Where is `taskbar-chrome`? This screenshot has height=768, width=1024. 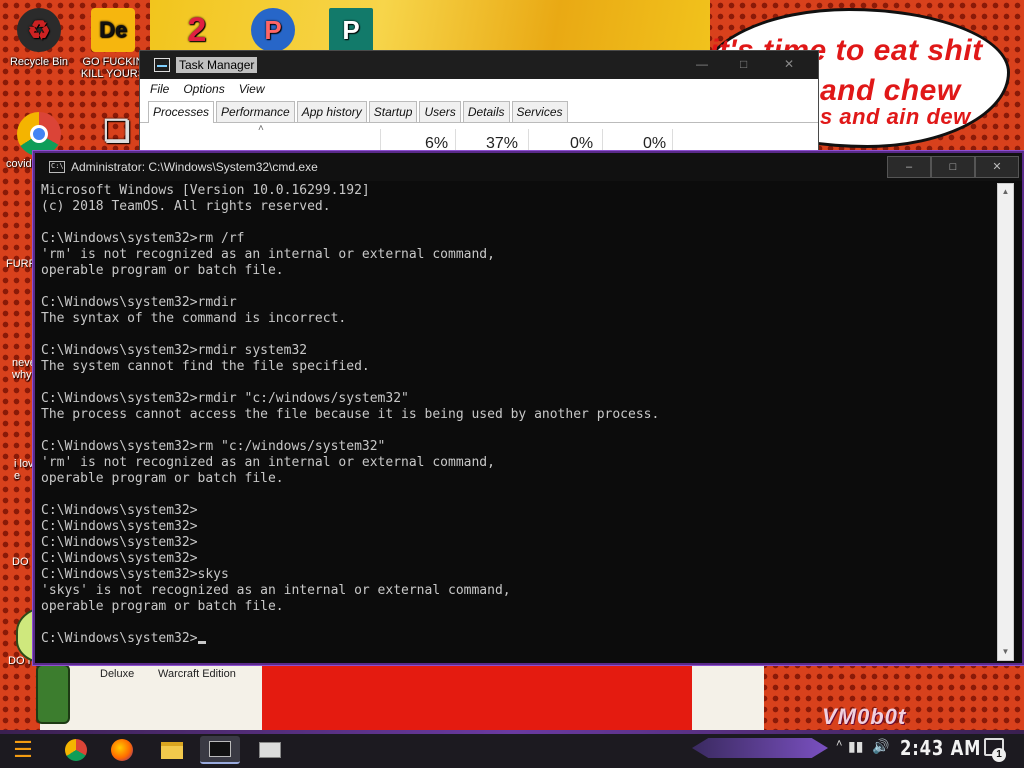 taskbar-chrome is located at coordinates (76, 750).